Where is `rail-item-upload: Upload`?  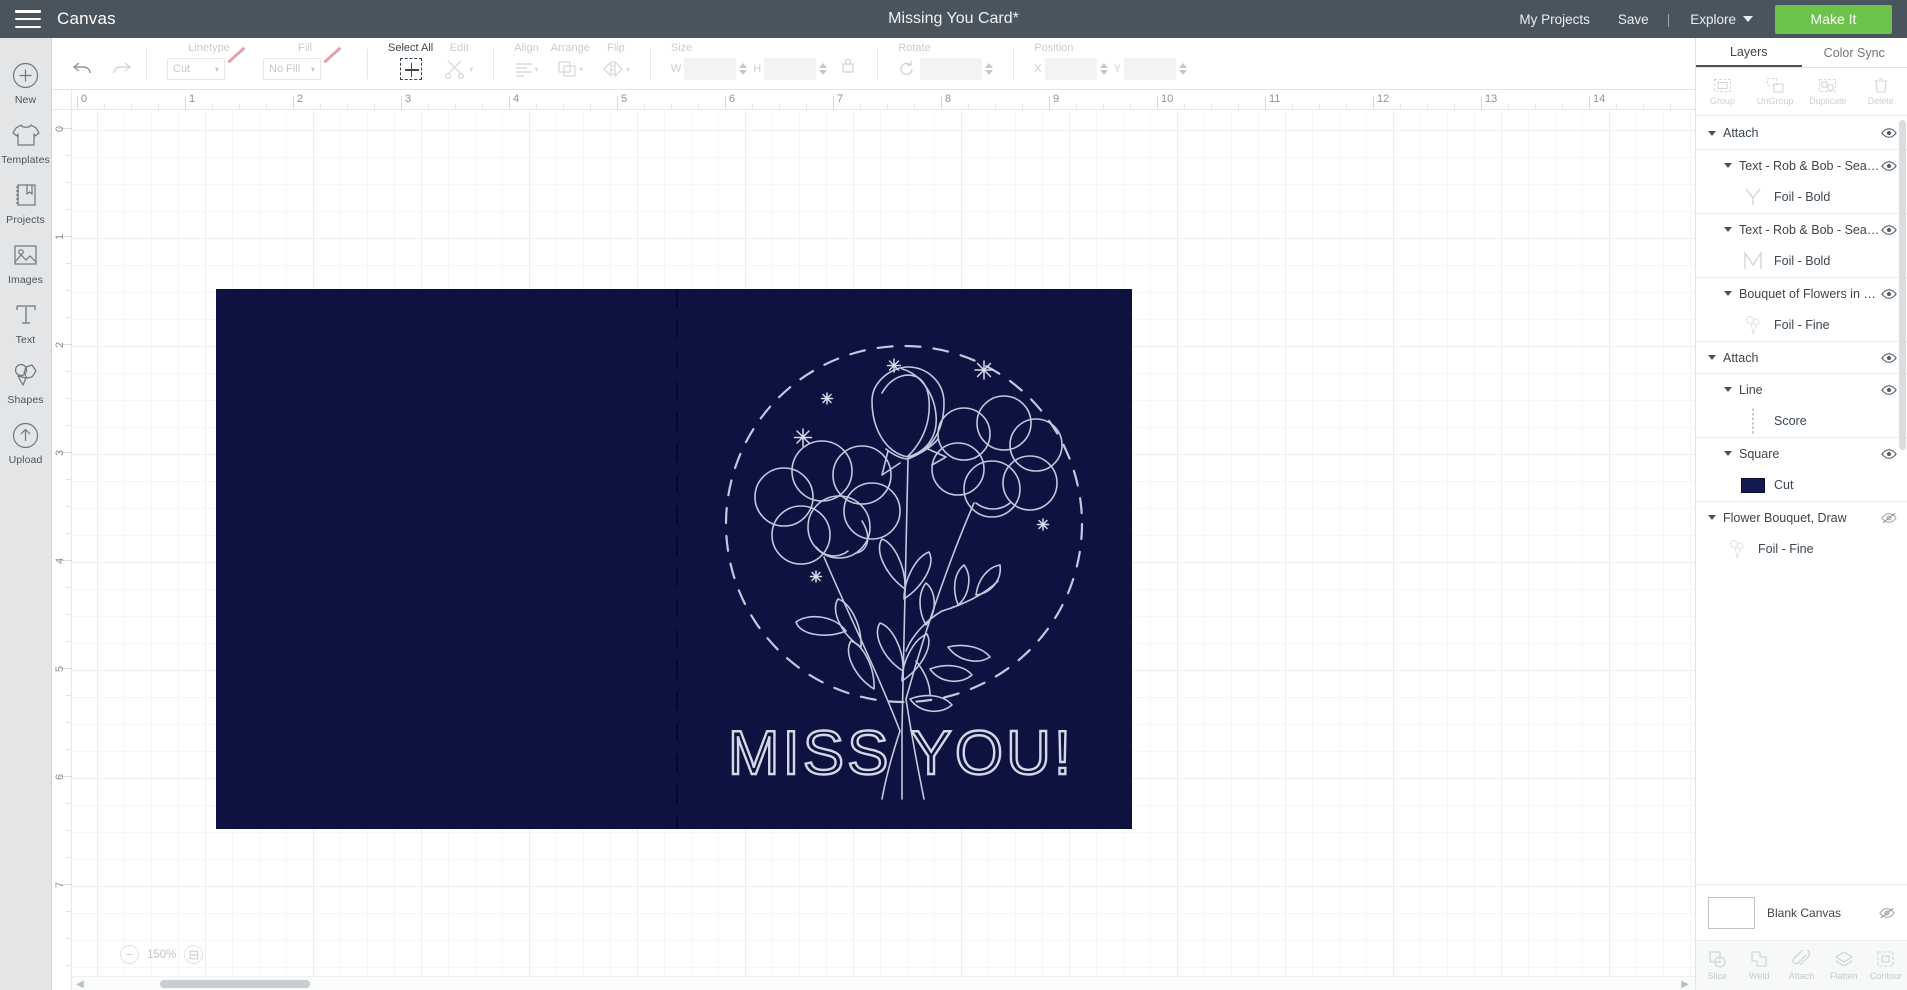 rail-item-upload: Upload is located at coordinates (26, 442).